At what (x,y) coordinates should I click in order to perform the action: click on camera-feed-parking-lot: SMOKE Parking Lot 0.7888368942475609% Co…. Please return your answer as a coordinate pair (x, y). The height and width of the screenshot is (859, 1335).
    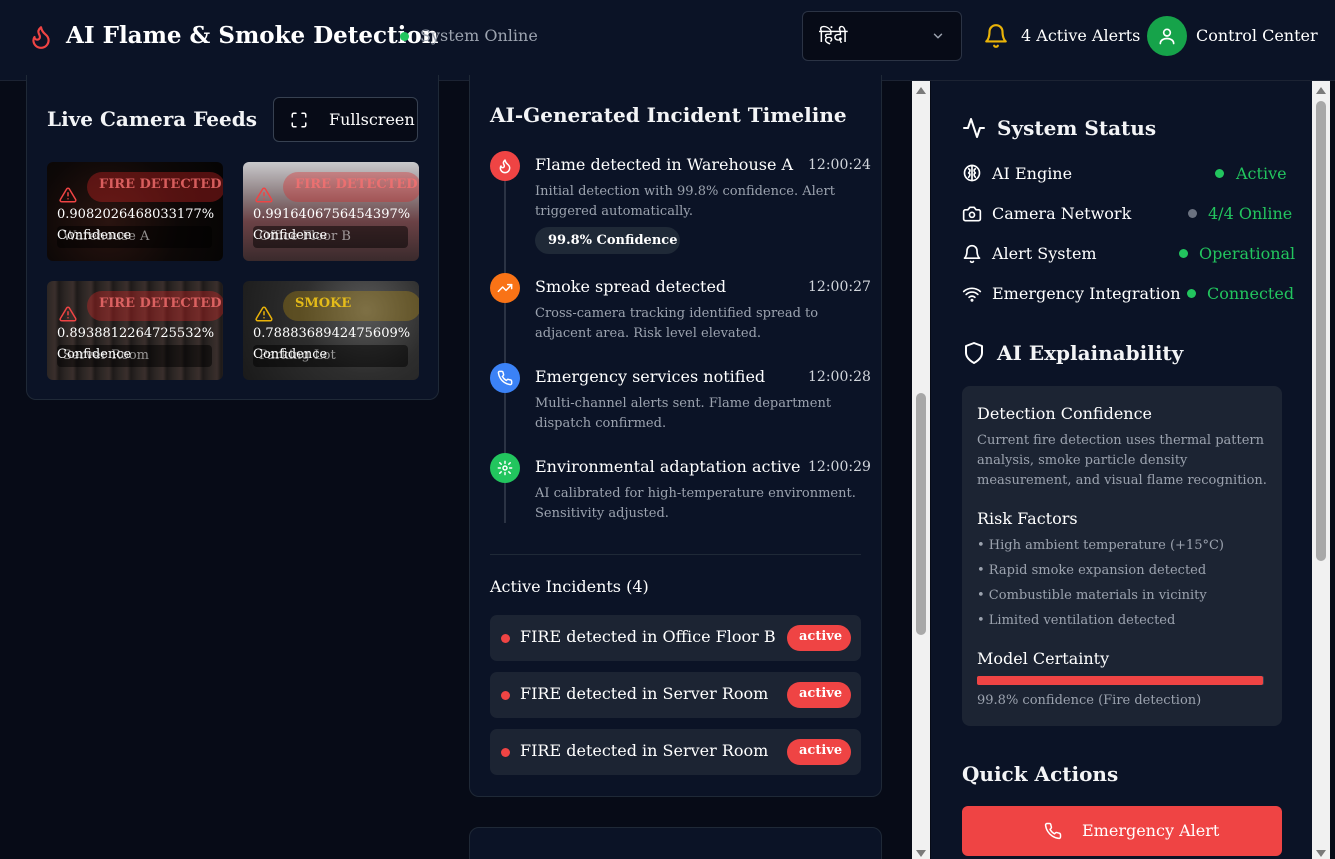
    Looking at the image, I should click on (331, 330).